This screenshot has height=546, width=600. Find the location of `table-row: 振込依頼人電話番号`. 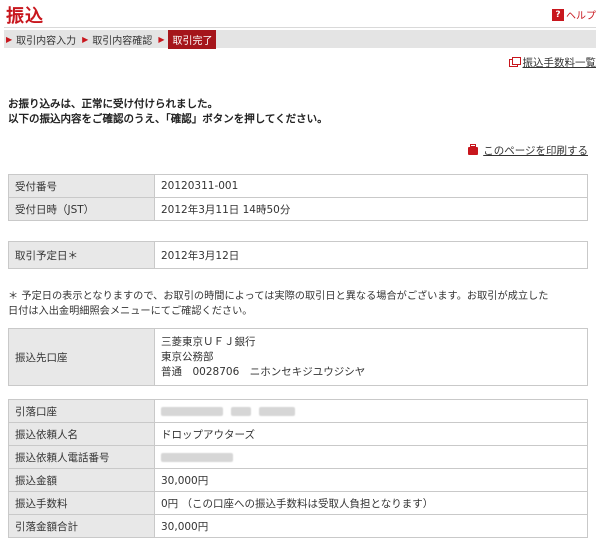

table-row: 振込依頼人電話番号 is located at coordinates (298, 457).